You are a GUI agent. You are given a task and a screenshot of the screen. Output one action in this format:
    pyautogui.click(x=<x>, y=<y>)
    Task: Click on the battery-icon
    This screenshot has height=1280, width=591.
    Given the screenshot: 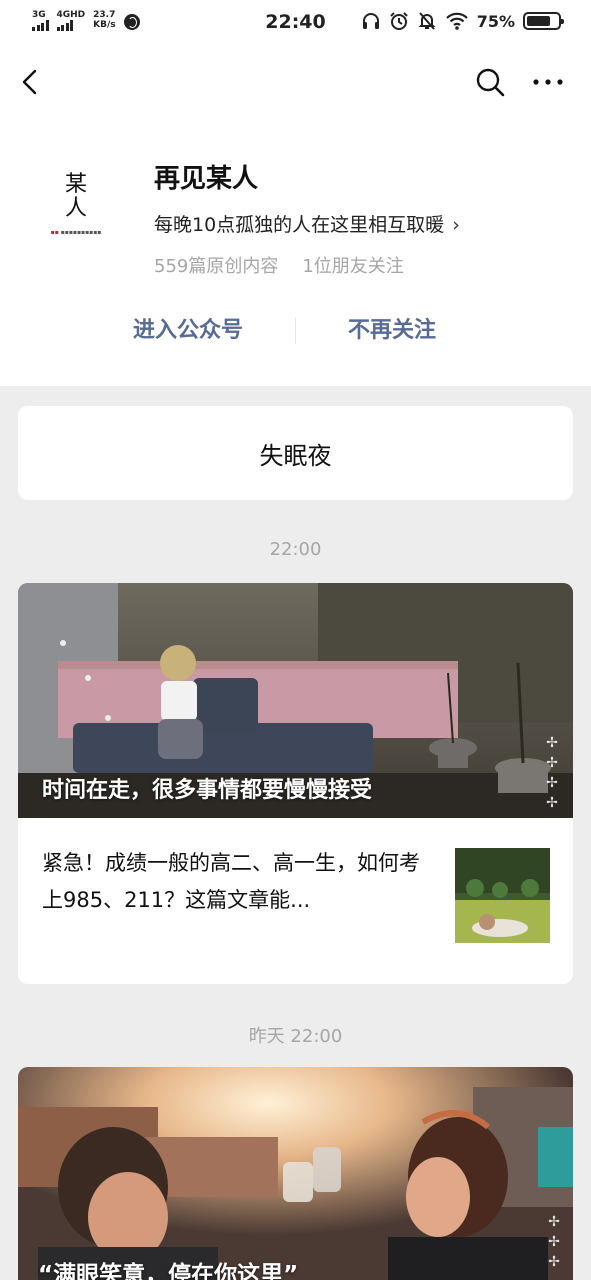 What is the action you would take?
    pyautogui.click(x=543, y=21)
    